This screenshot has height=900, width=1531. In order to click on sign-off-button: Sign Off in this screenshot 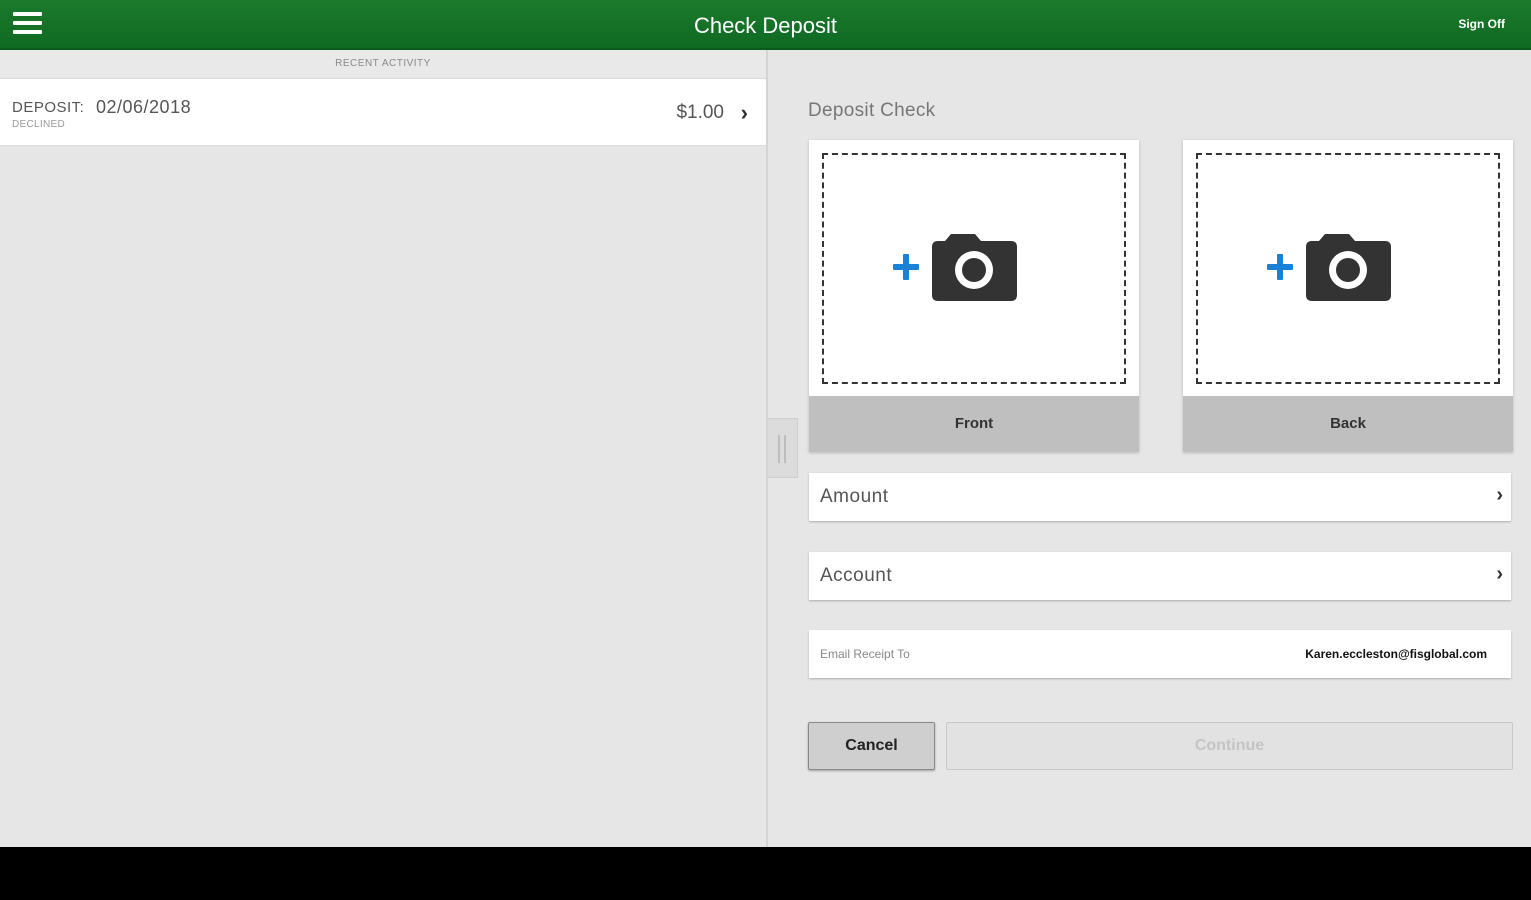, I will do `click(1481, 24)`.